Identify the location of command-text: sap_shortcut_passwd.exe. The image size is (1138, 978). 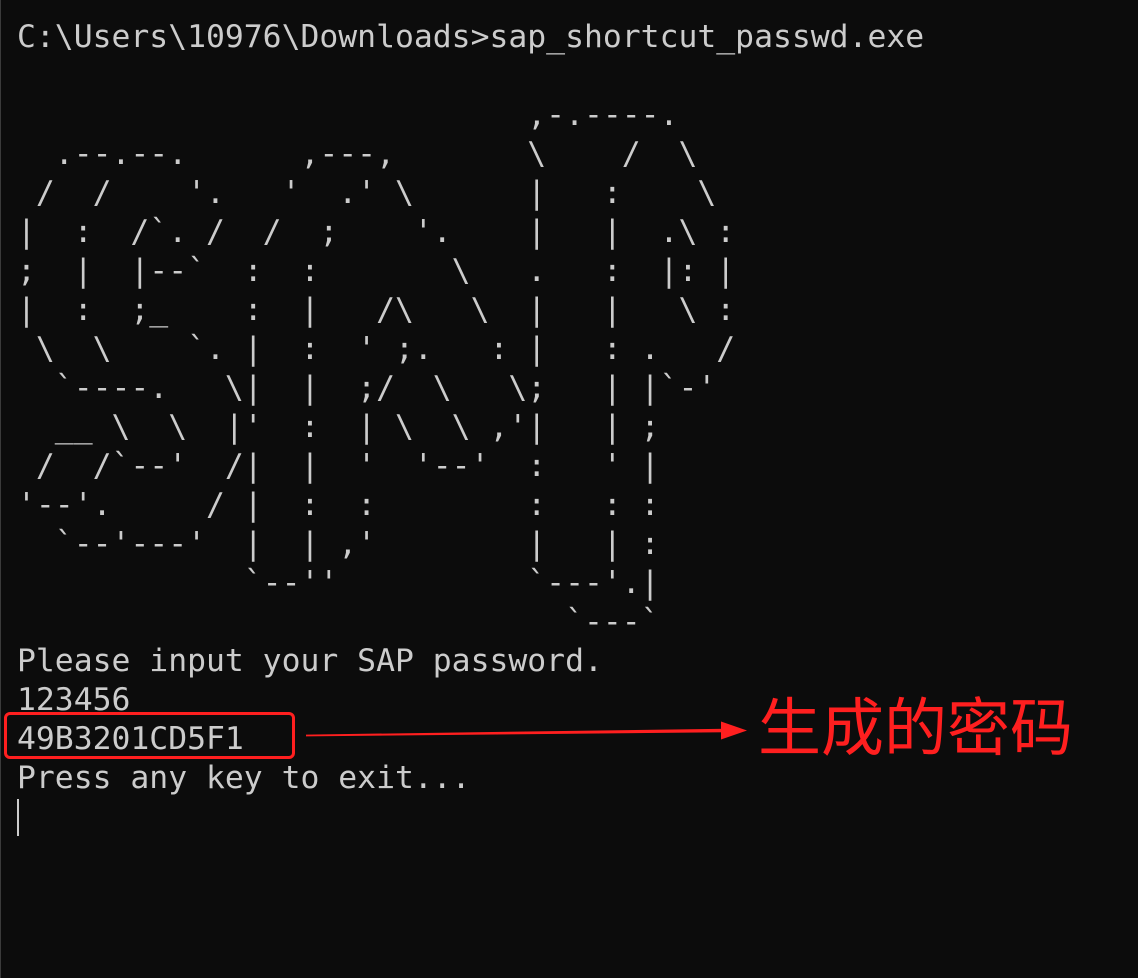
(707, 36).